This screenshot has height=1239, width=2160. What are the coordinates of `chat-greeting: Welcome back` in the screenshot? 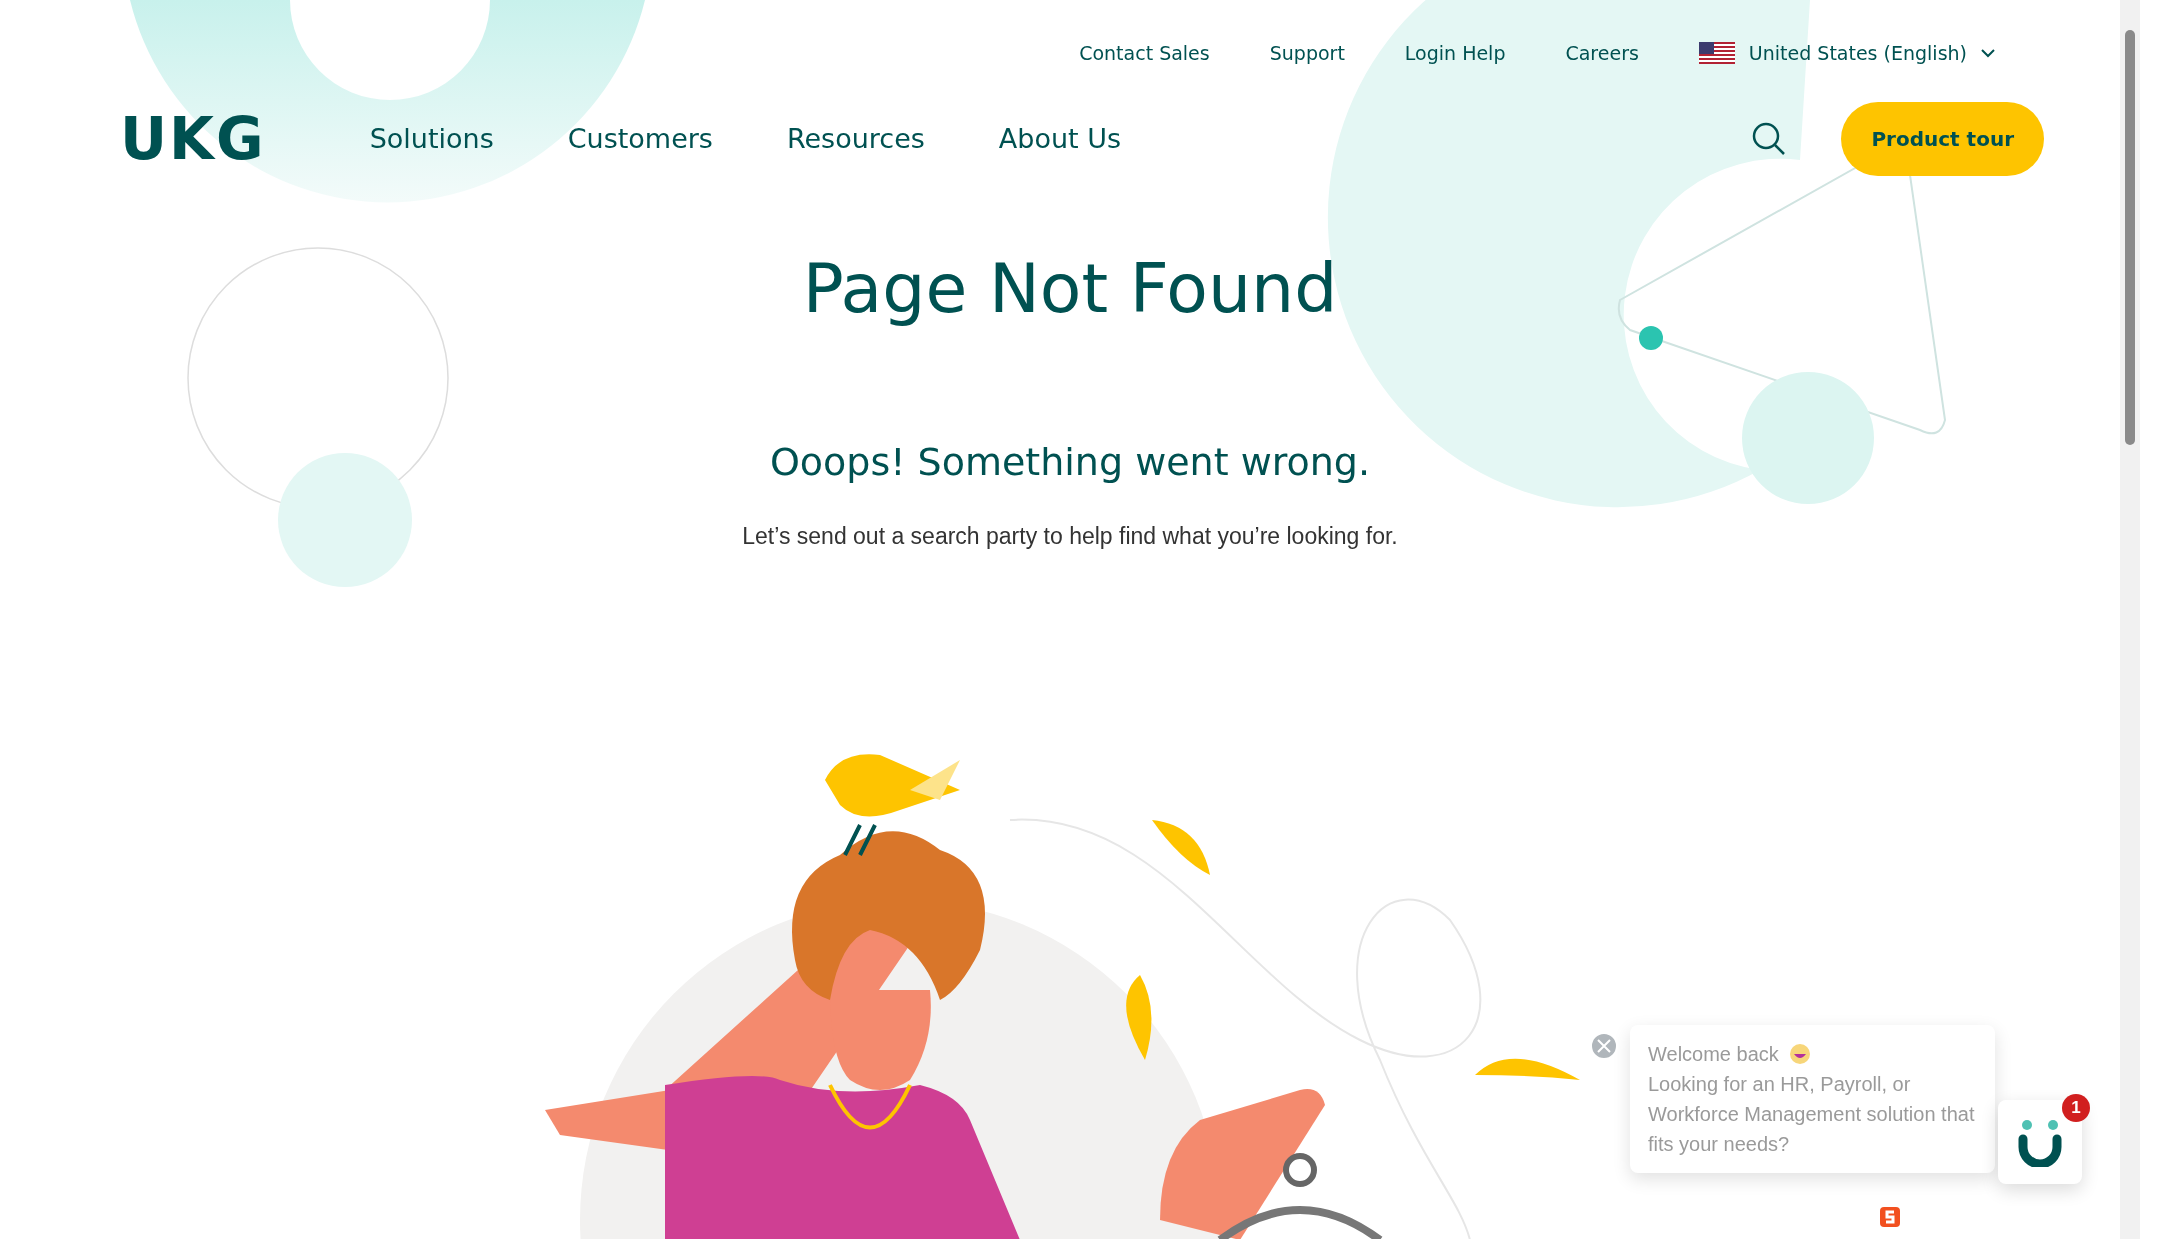 It's located at (1713, 1054).